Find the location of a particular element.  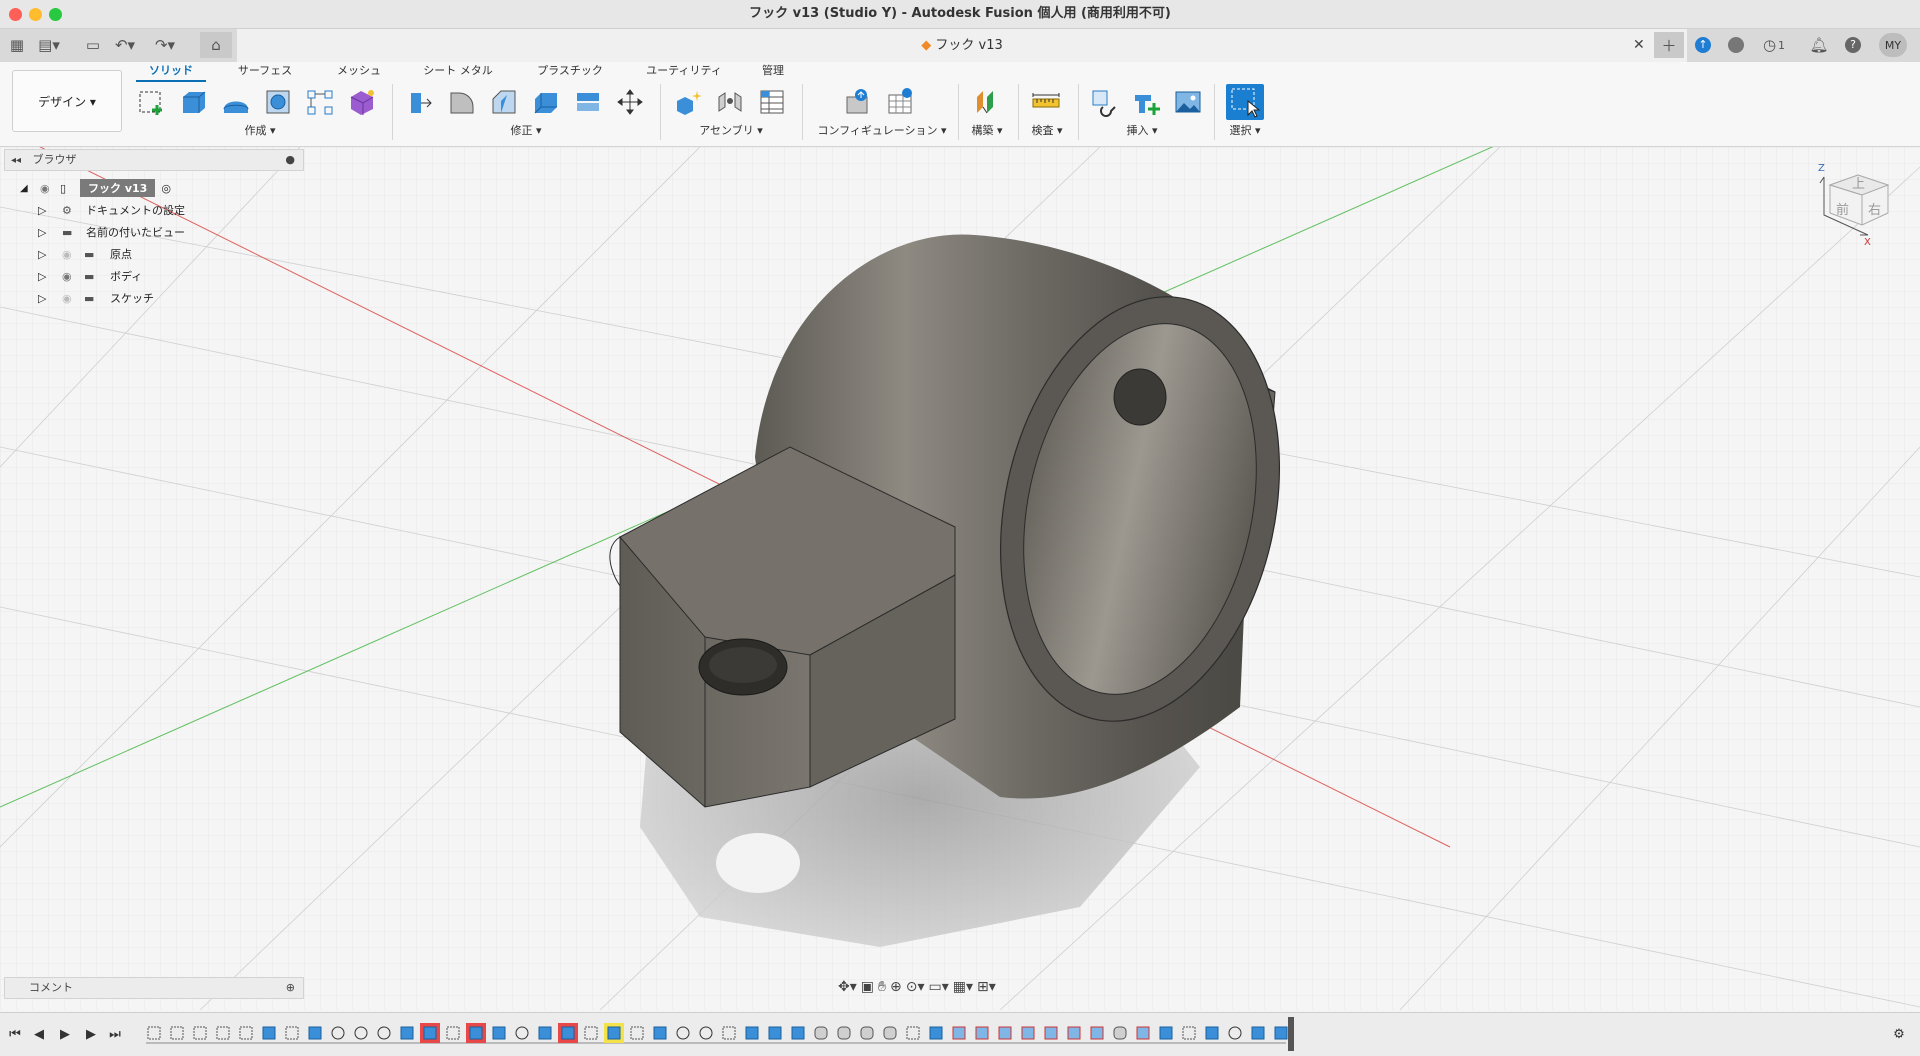

activate-radio-icon: ◎ is located at coordinates (166, 188).